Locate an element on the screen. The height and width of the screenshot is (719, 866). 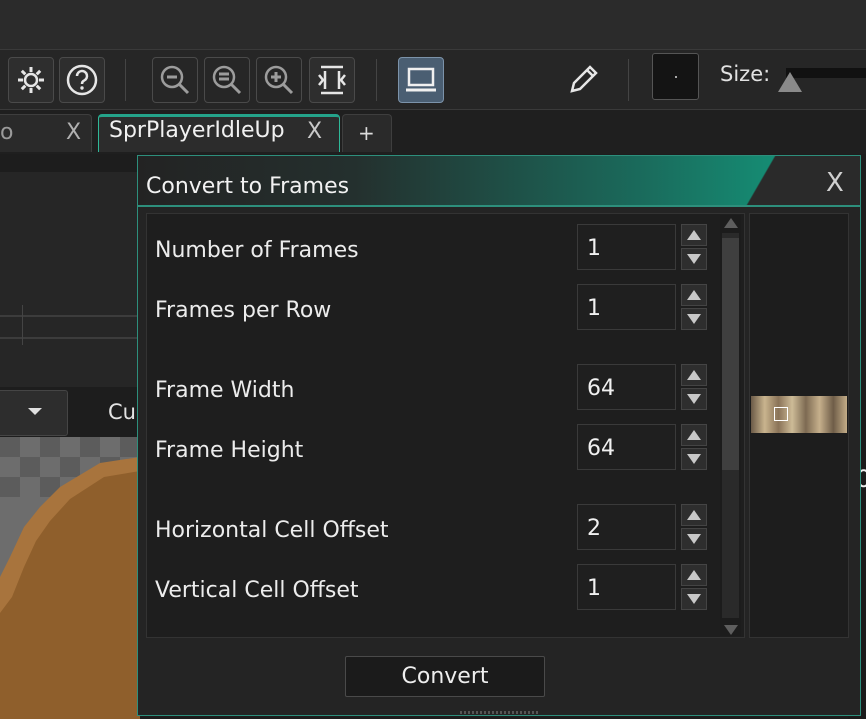
add-tab-label: + is located at coordinates (366, 133).